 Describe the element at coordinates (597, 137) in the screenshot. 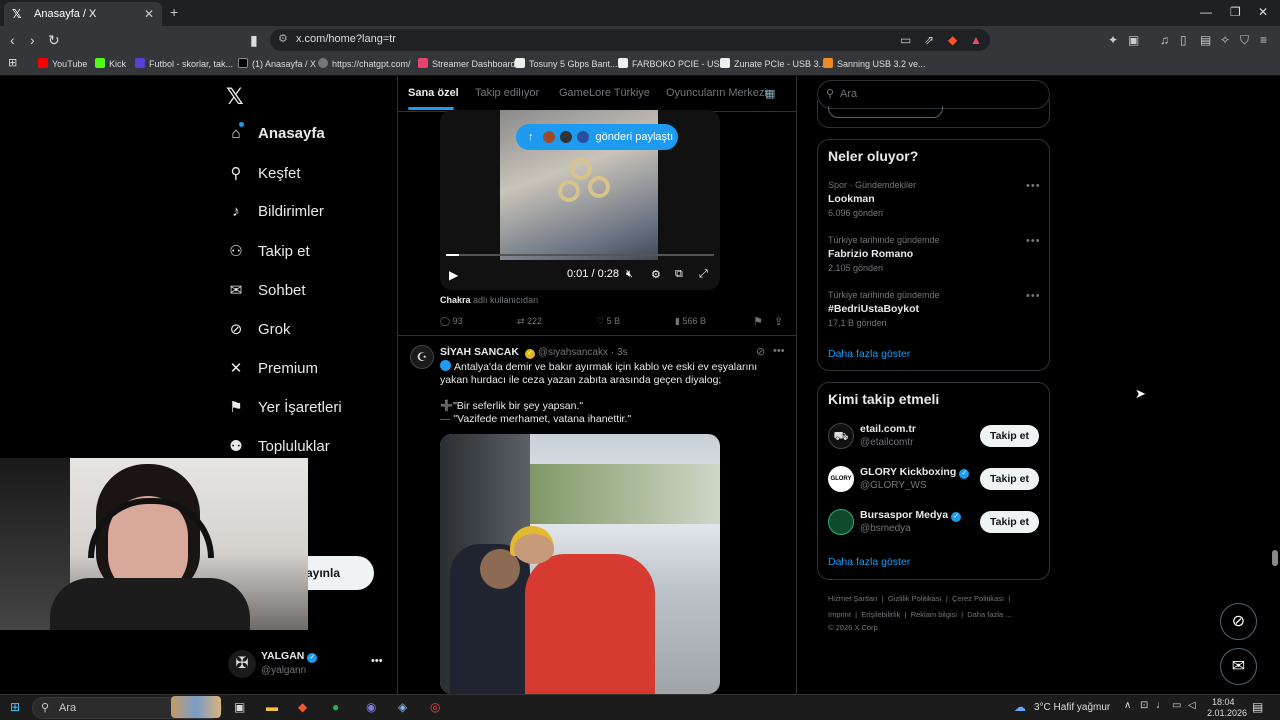

I see `new-posts-pill: ↑ gönderi paylaştı` at that location.